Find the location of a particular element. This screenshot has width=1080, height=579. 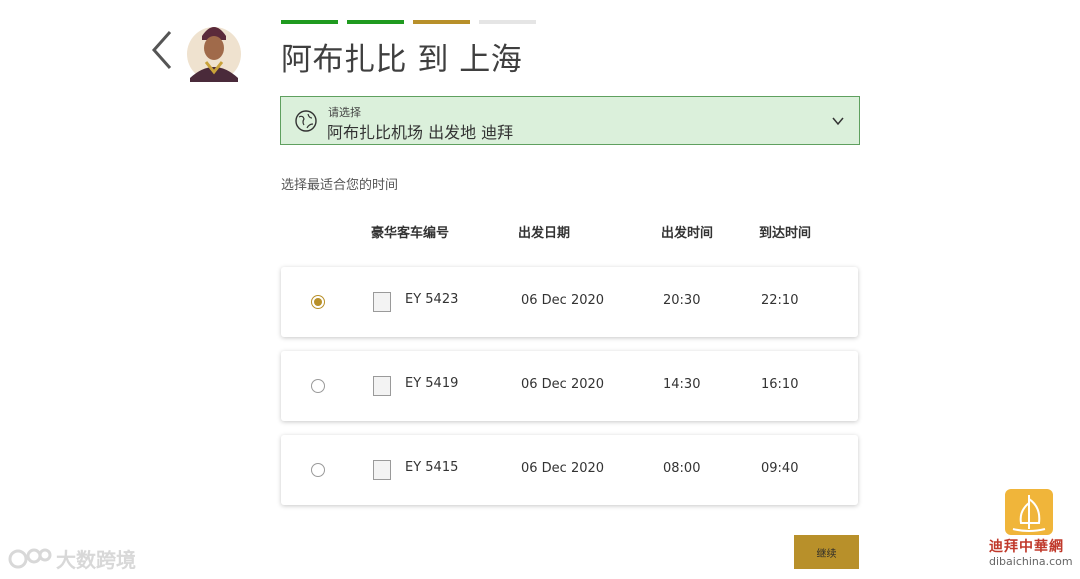

column-header-date: 出发日期 is located at coordinates (544, 233).